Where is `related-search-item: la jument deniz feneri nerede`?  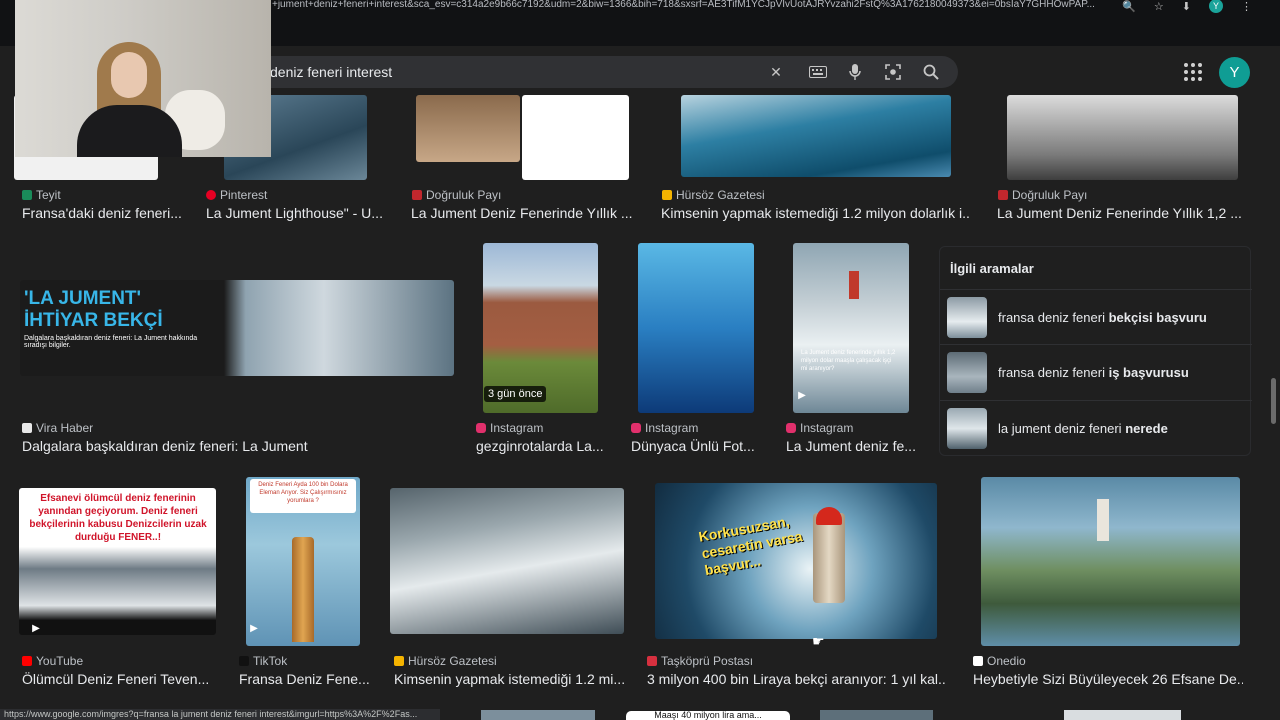 related-search-item: la jument deniz feneri nerede is located at coordinates (1096, 427).